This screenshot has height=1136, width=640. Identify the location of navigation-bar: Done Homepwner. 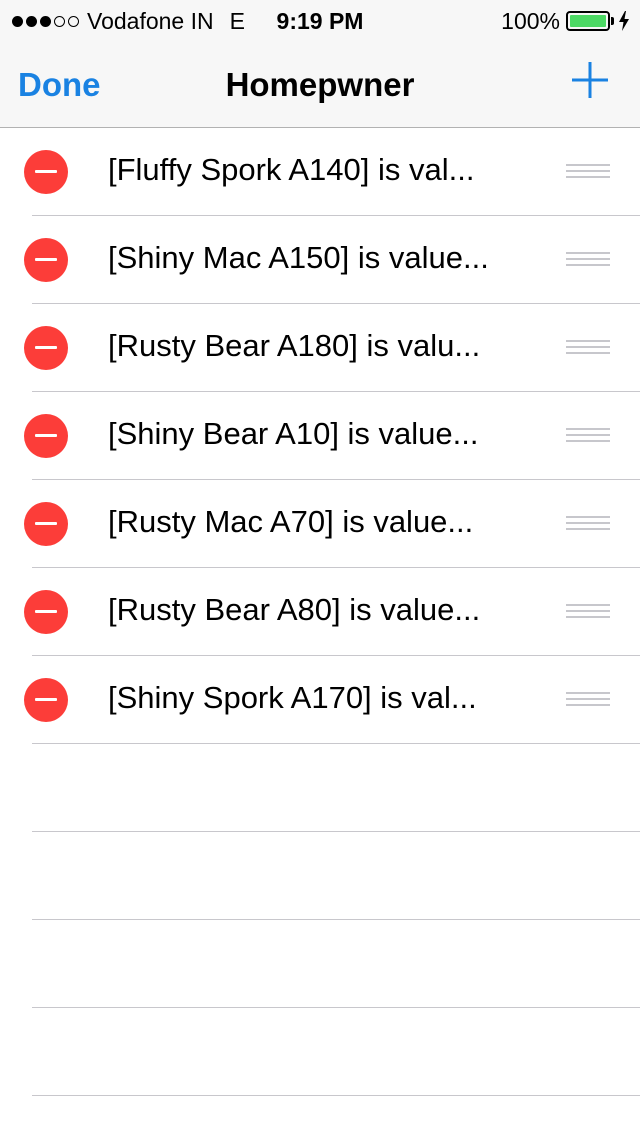
(320, 84).